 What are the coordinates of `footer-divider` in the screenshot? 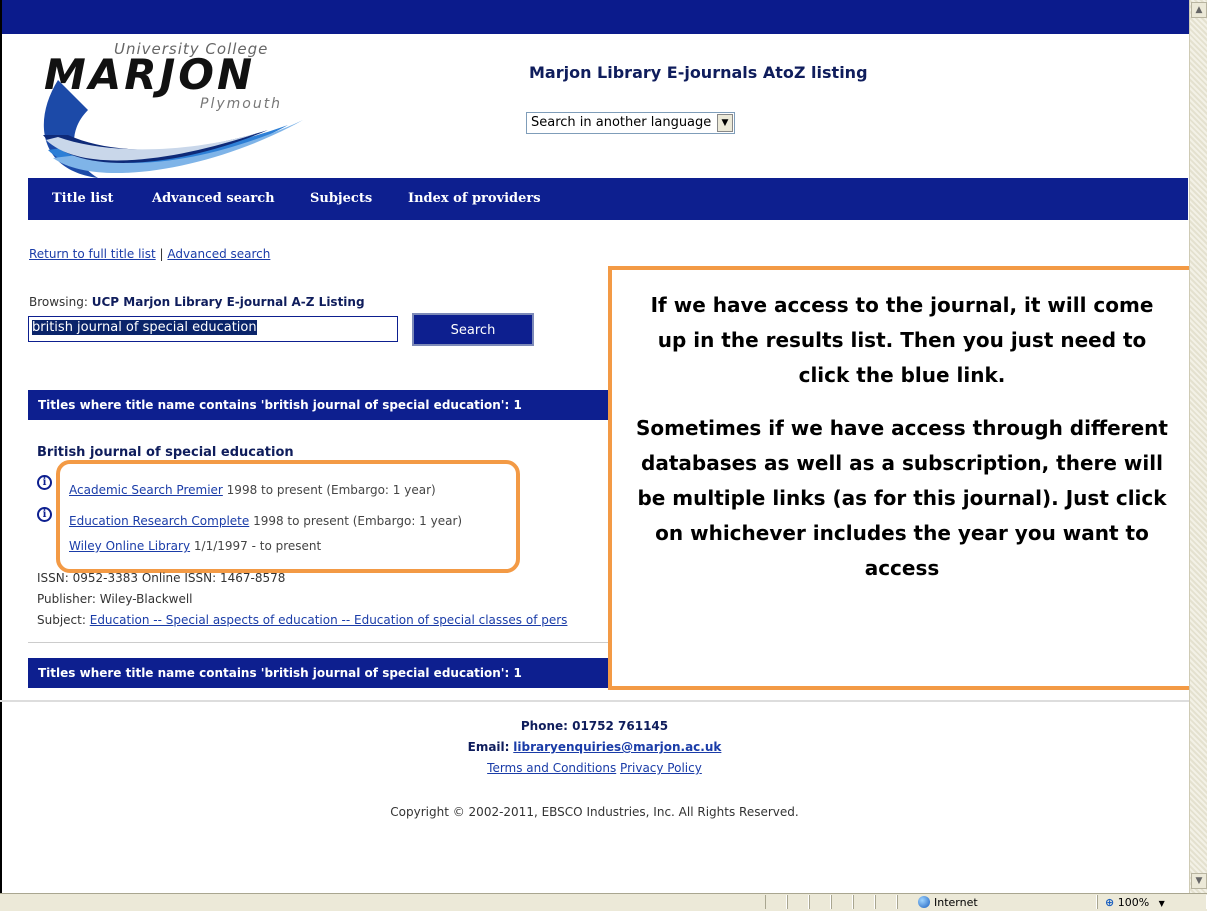 It's located at (594, 701).